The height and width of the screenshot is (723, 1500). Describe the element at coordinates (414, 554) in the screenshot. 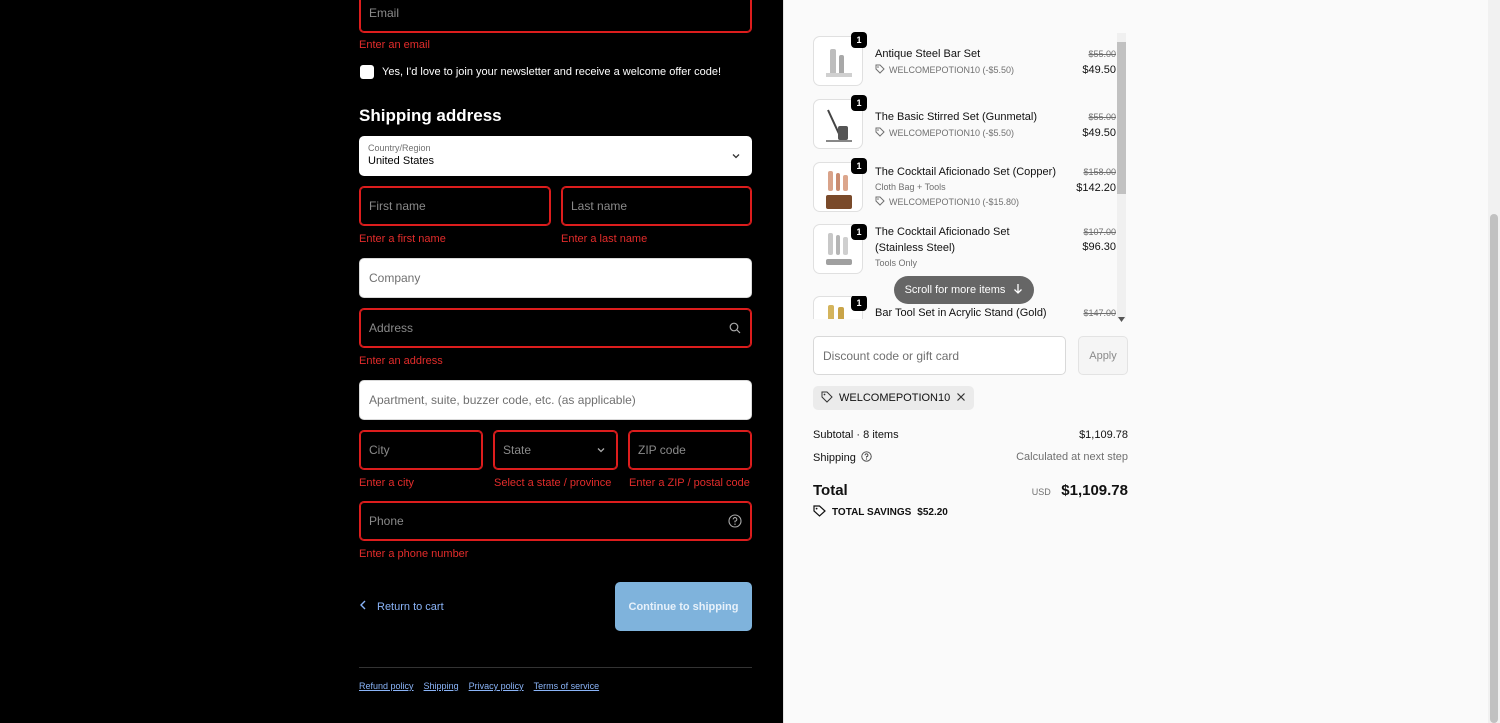

I see `phone-error: Enter a phone number` at that location.